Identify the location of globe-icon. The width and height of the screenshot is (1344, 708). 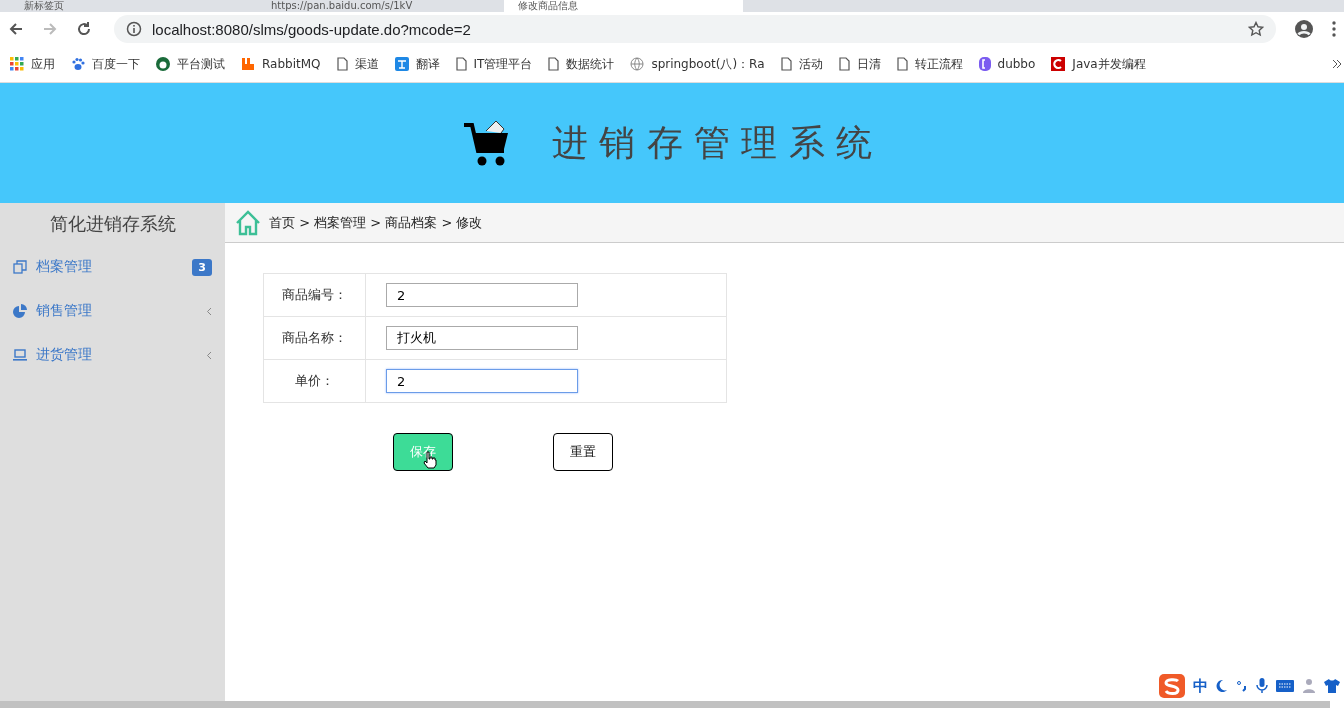
(637, 64).